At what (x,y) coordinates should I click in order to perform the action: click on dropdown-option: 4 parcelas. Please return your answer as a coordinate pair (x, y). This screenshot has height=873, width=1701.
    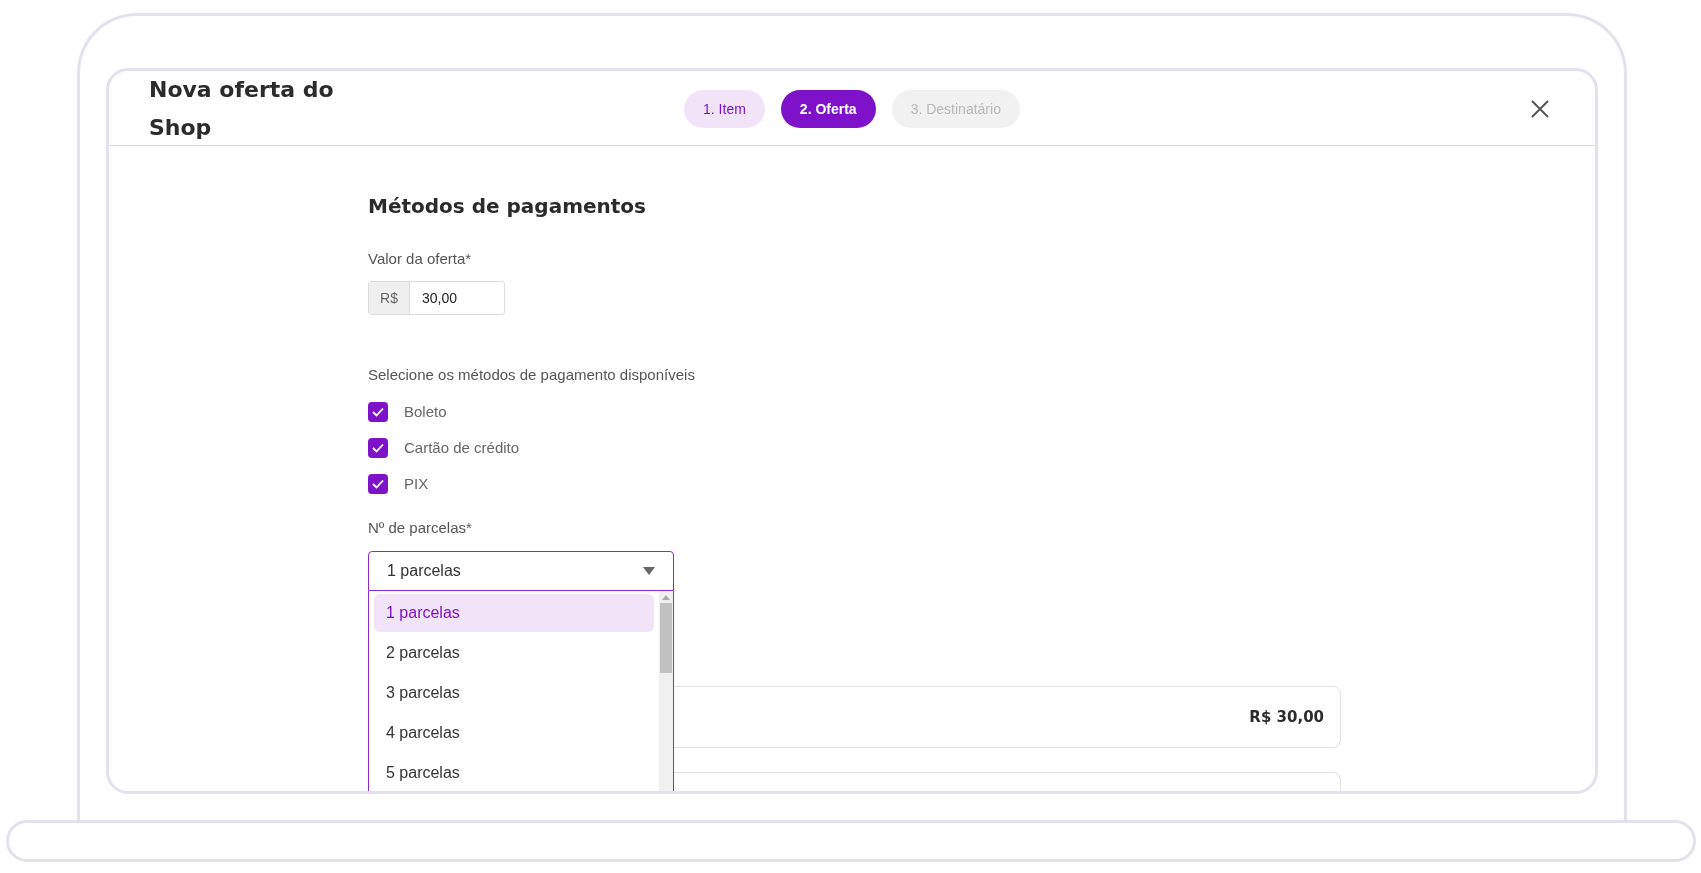
    Looking at the image, I should click on (514, 733).